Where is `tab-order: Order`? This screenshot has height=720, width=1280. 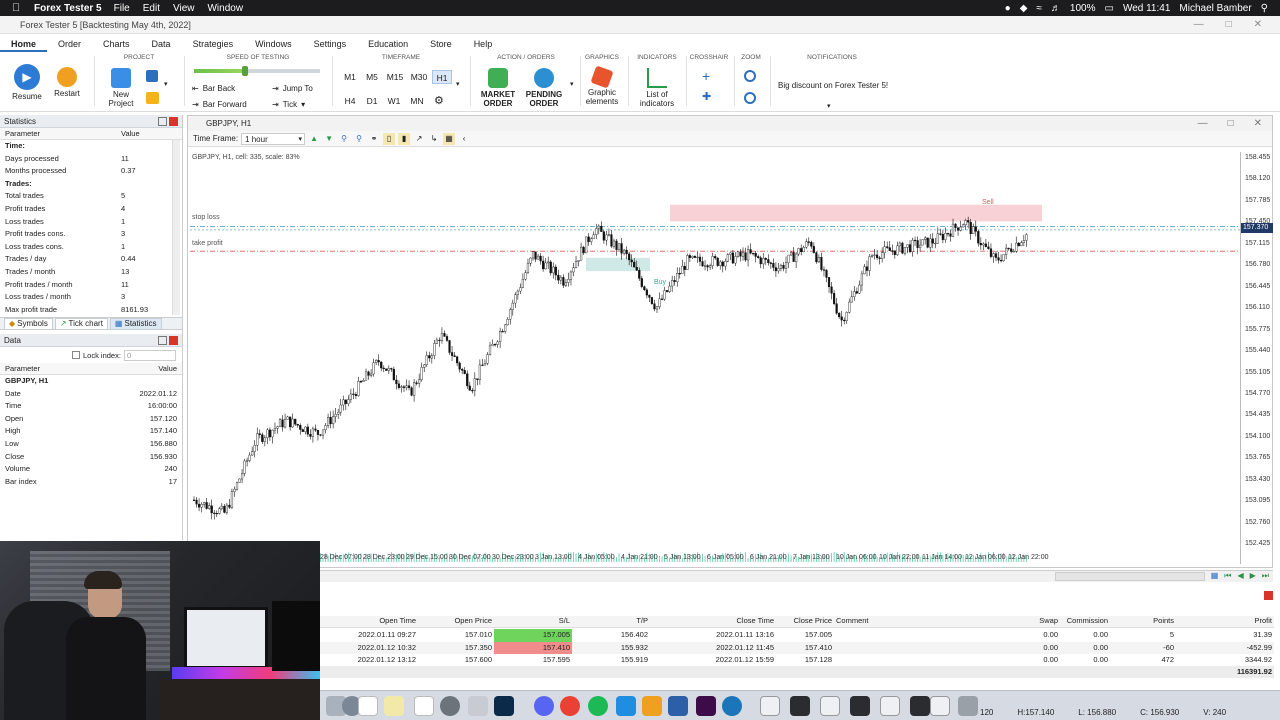 tab-order: Order is located at coordinates (69, 44).